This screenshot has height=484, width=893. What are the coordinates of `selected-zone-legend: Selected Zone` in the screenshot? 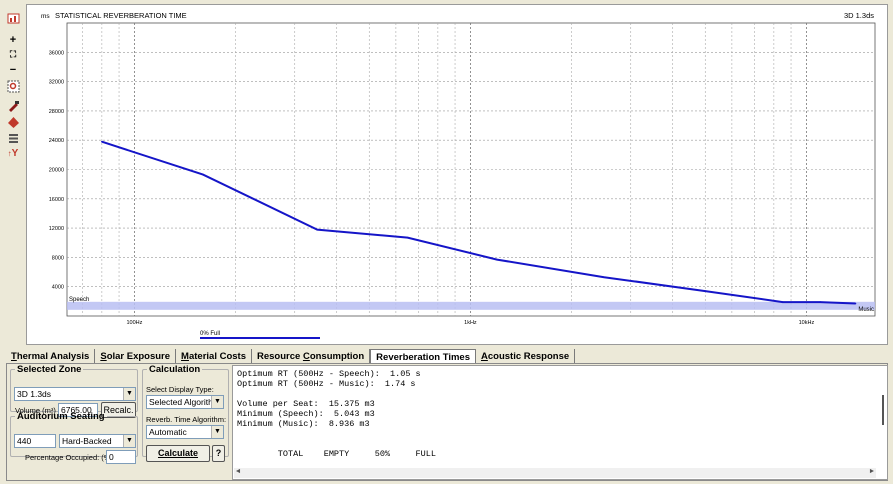 It's located at (49, 369).